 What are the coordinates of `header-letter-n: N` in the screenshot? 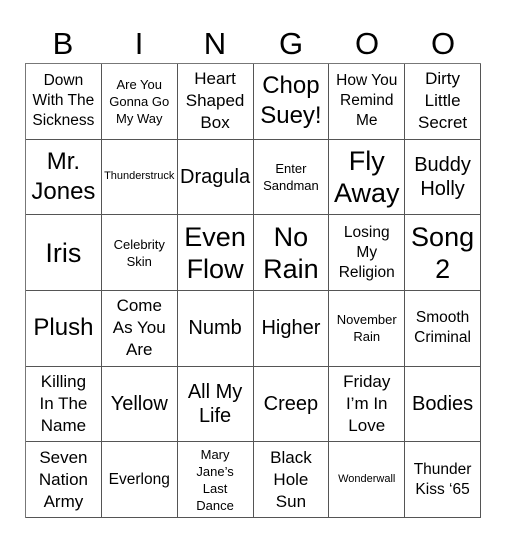 It's located at (215, 43).